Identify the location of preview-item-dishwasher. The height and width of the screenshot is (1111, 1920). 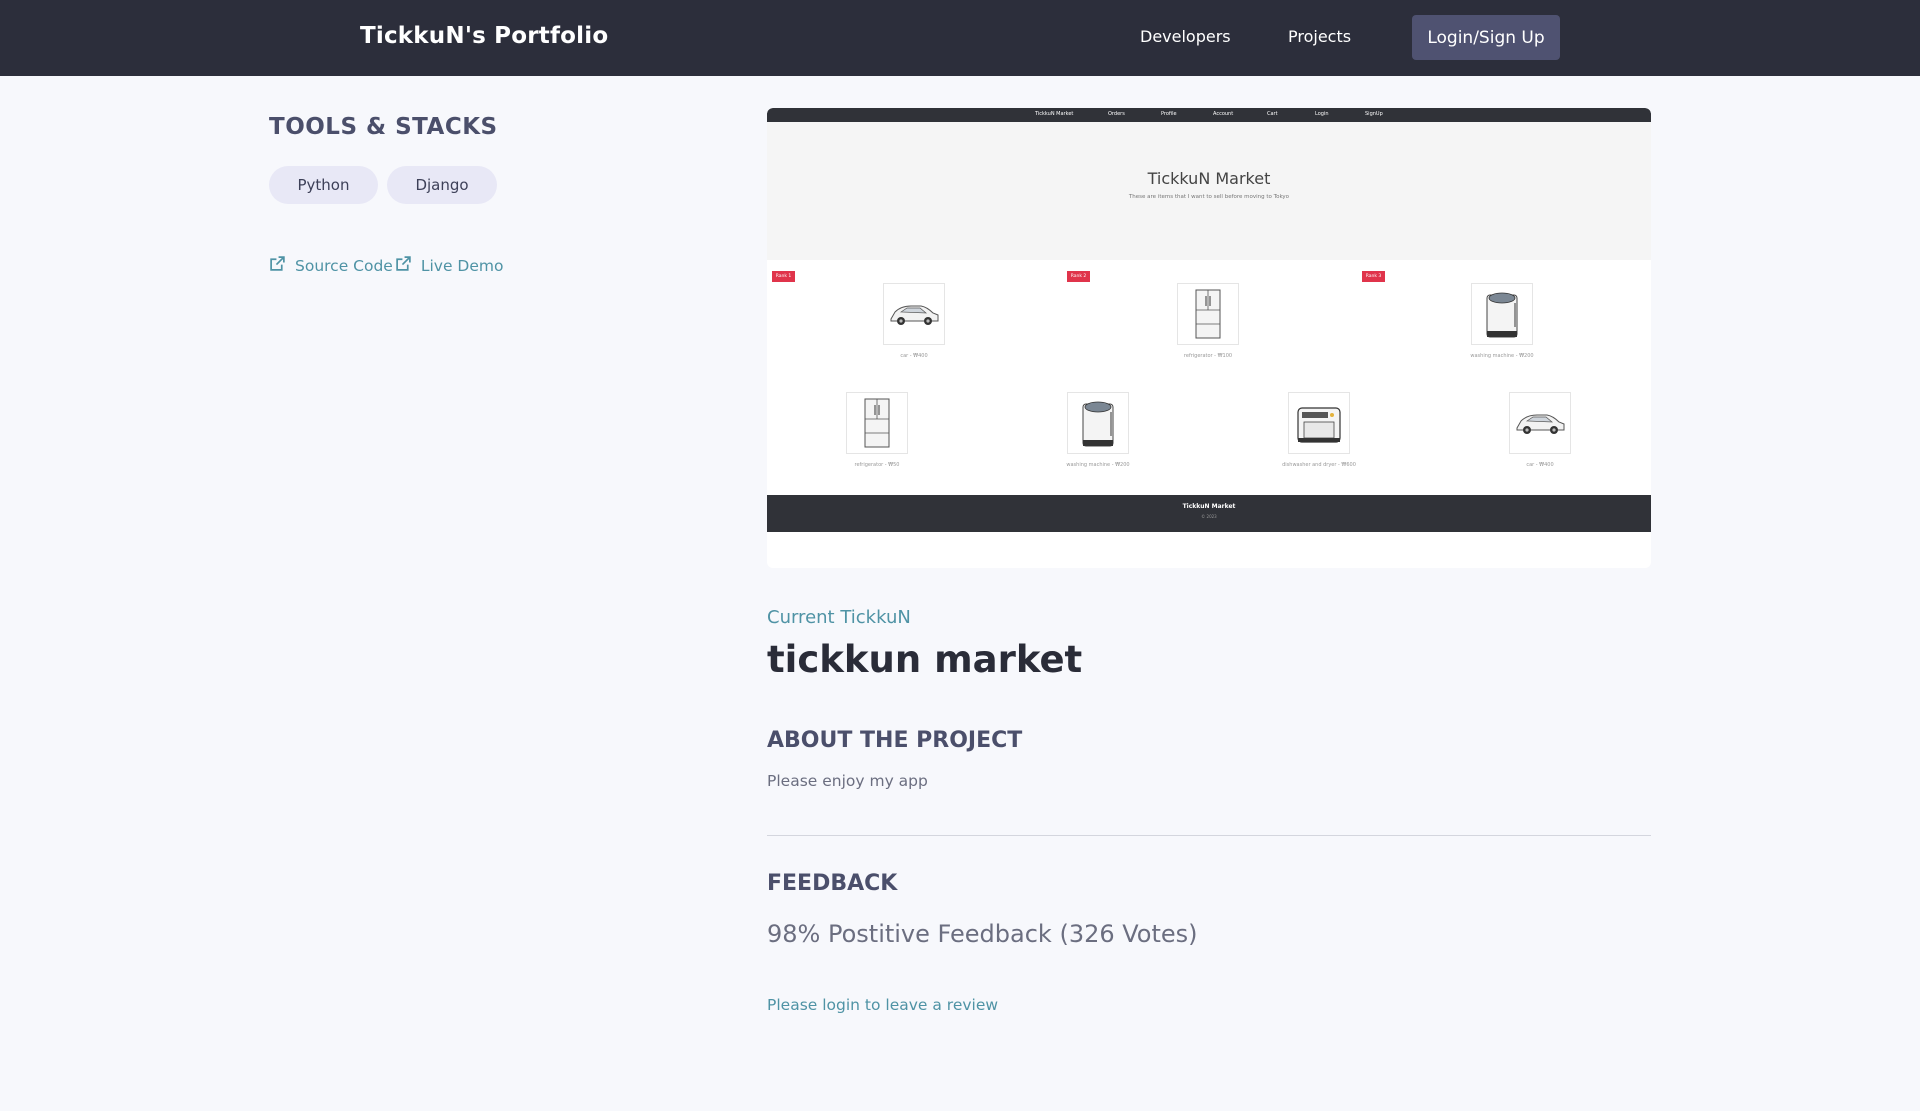
(1319, 423).